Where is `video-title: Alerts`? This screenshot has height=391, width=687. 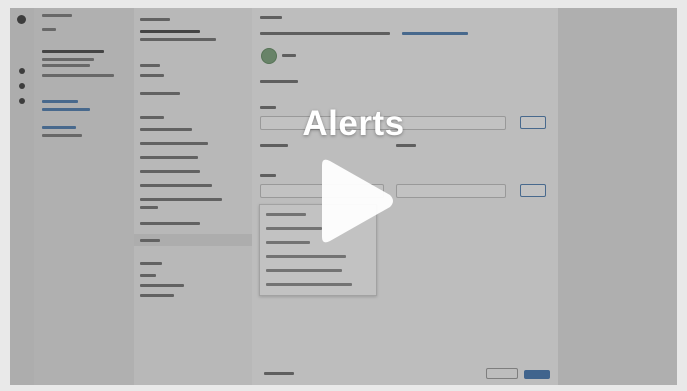
video-title: Alerts is located at coordinates (353, 123).